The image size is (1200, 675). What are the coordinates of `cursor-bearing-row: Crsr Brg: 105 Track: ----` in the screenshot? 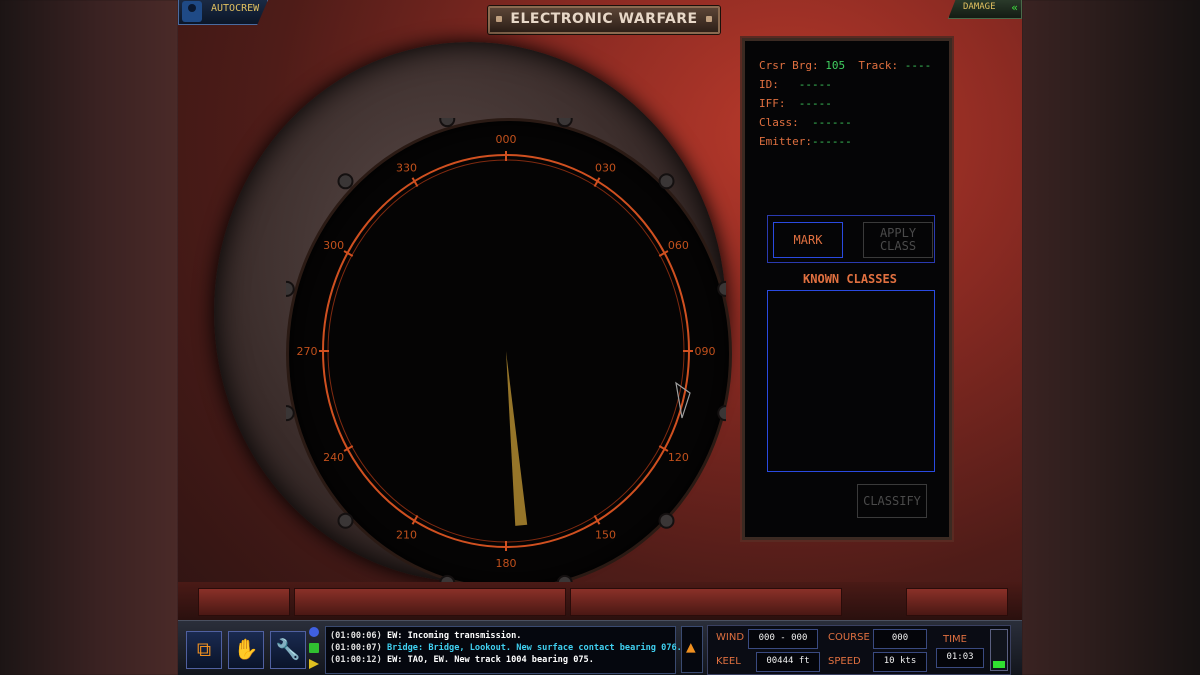 It's located at (845, 65).